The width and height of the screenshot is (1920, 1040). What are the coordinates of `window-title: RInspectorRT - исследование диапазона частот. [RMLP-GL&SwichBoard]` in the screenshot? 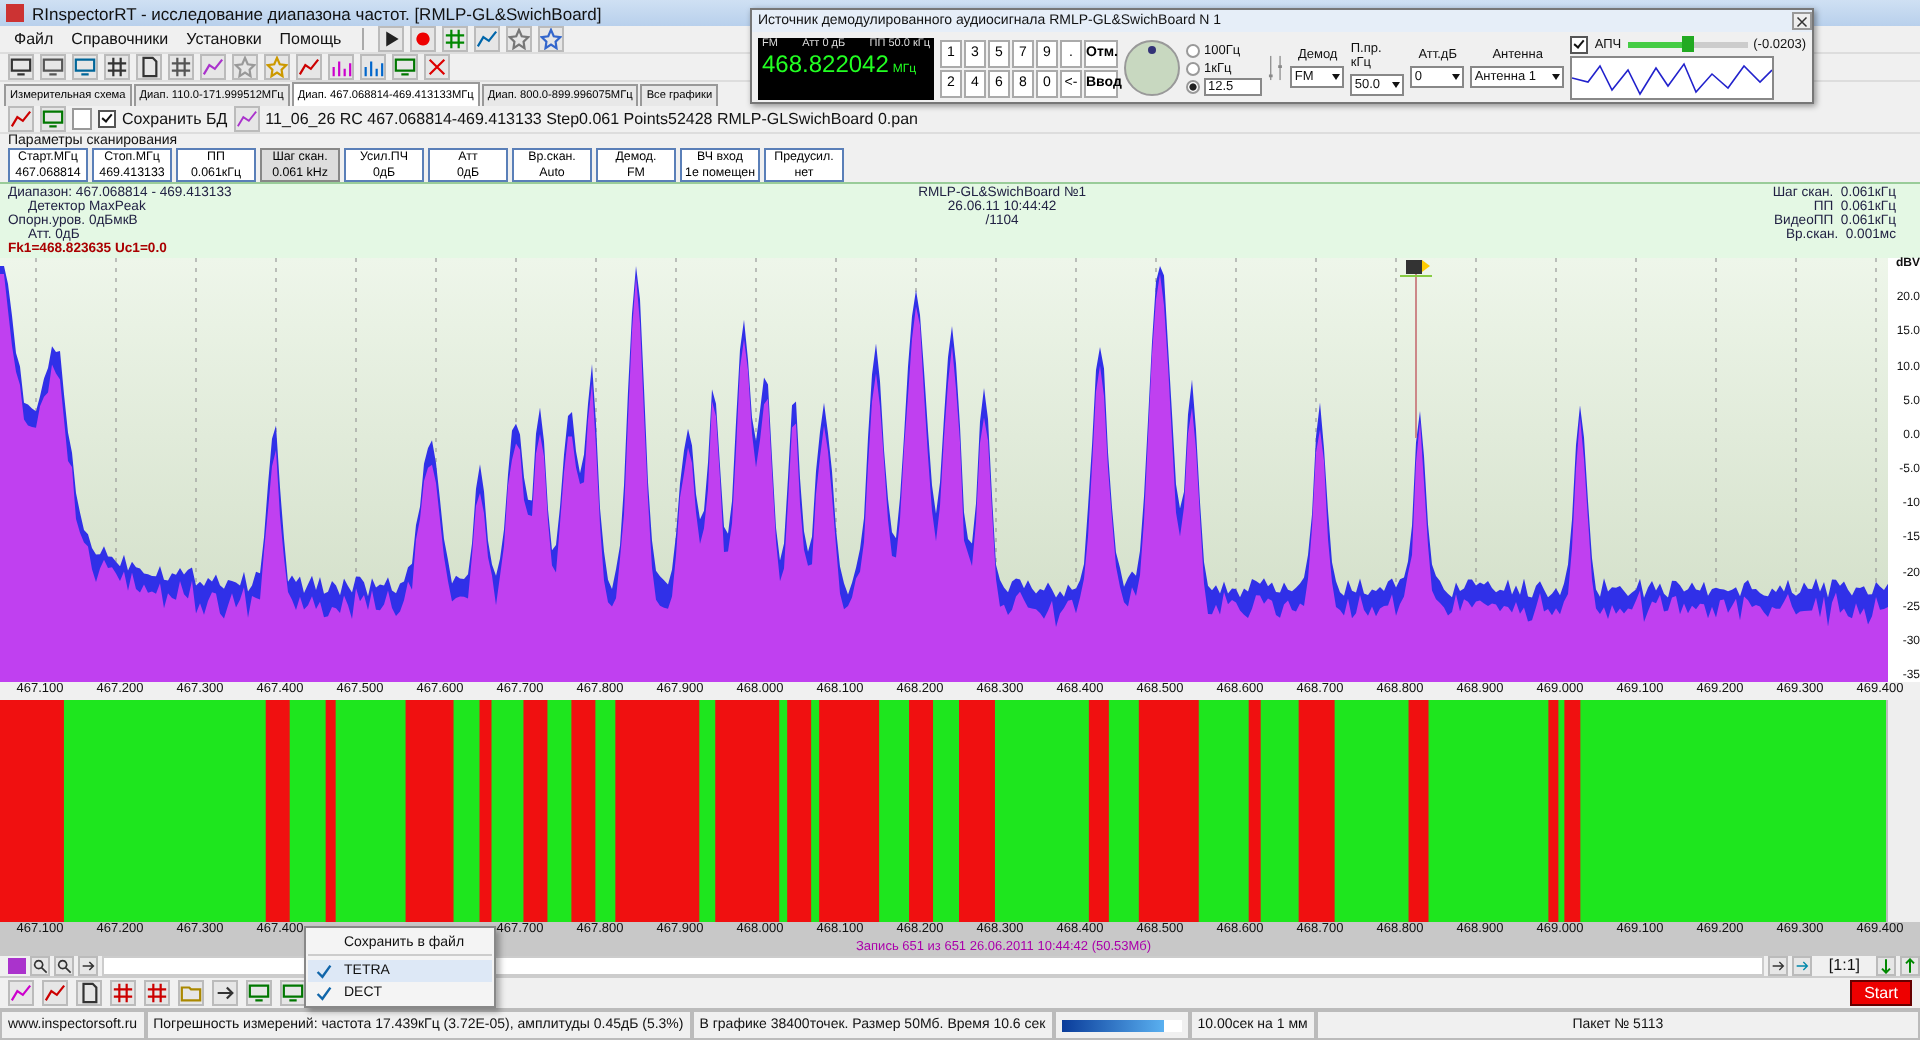 It's located at (317, 13).